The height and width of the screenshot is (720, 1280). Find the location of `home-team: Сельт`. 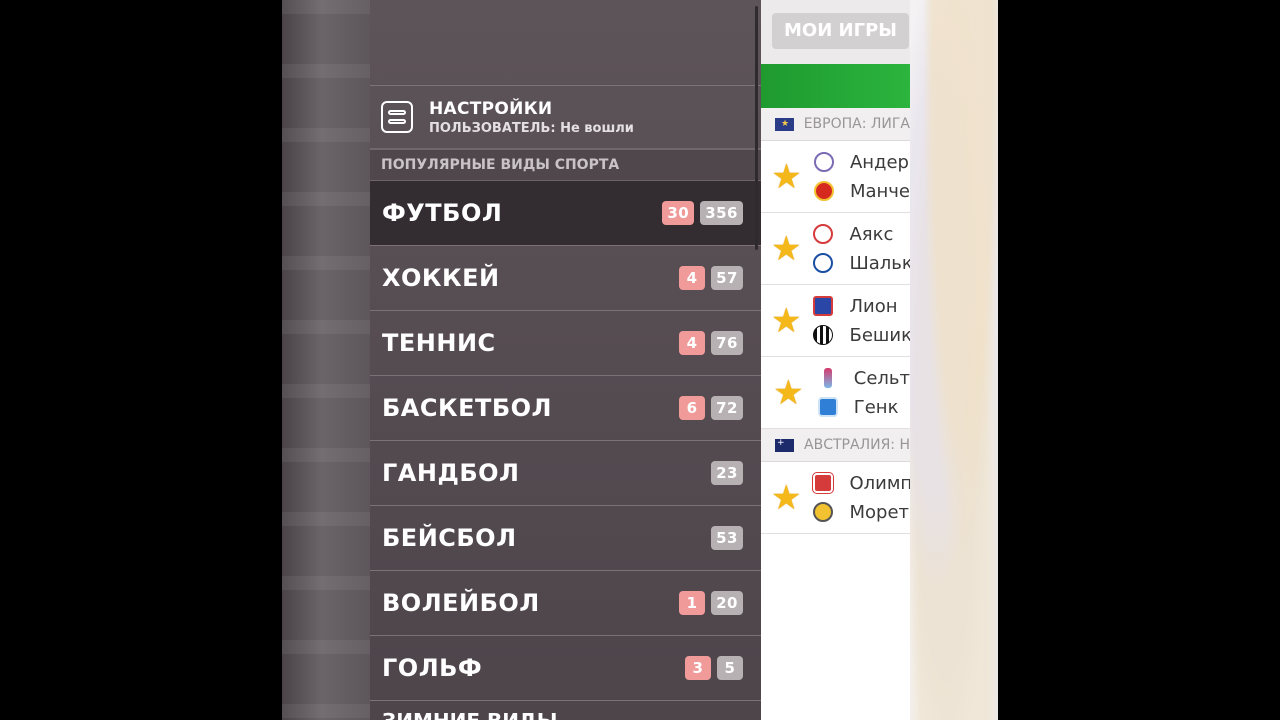

home-team: Сельт is located at coordinates (881, 378).